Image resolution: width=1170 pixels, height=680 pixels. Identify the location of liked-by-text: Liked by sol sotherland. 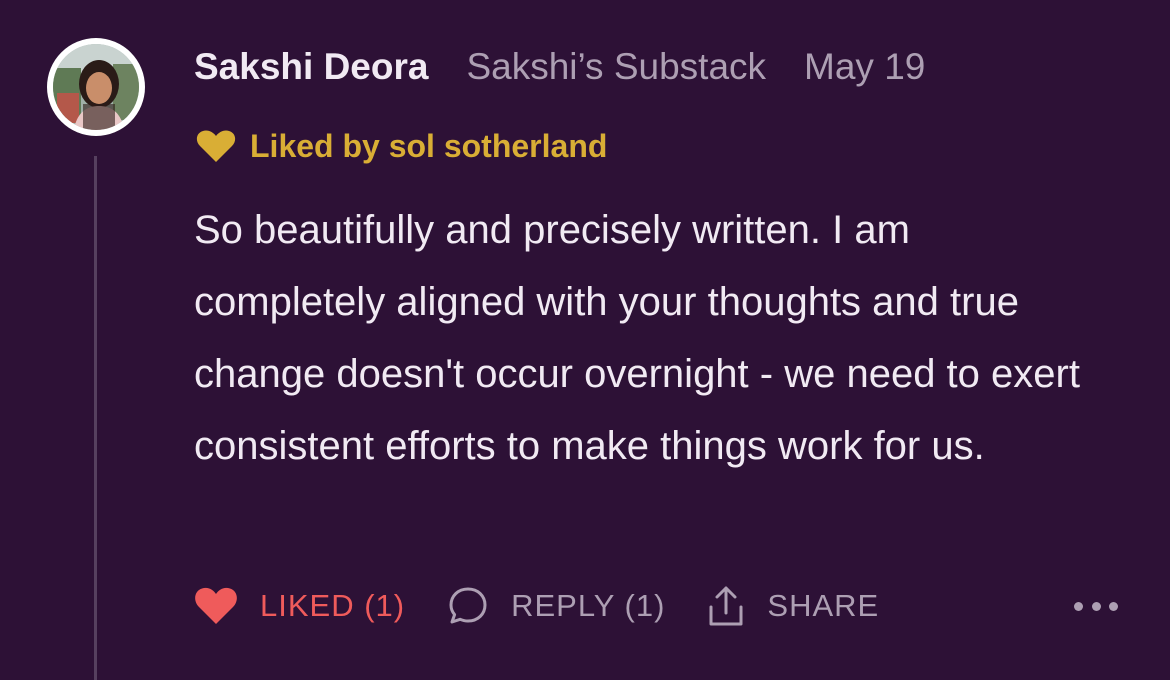
(429, 145).